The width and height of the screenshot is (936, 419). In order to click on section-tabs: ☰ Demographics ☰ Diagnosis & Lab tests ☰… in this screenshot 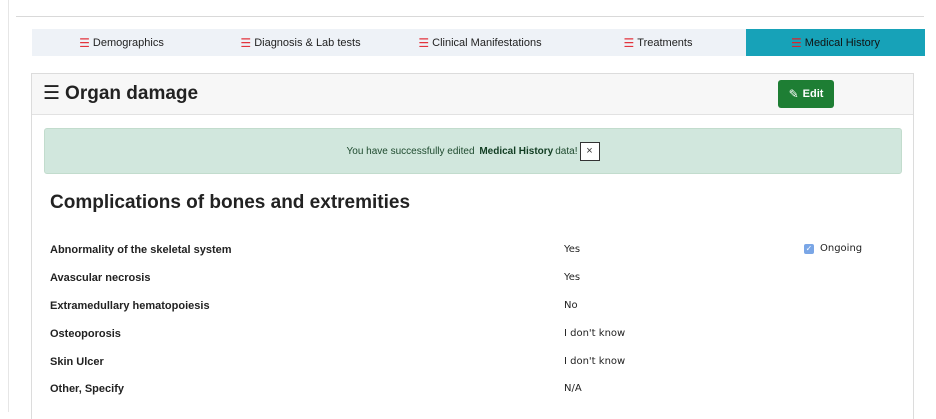, I will do `click(478, 42)`.